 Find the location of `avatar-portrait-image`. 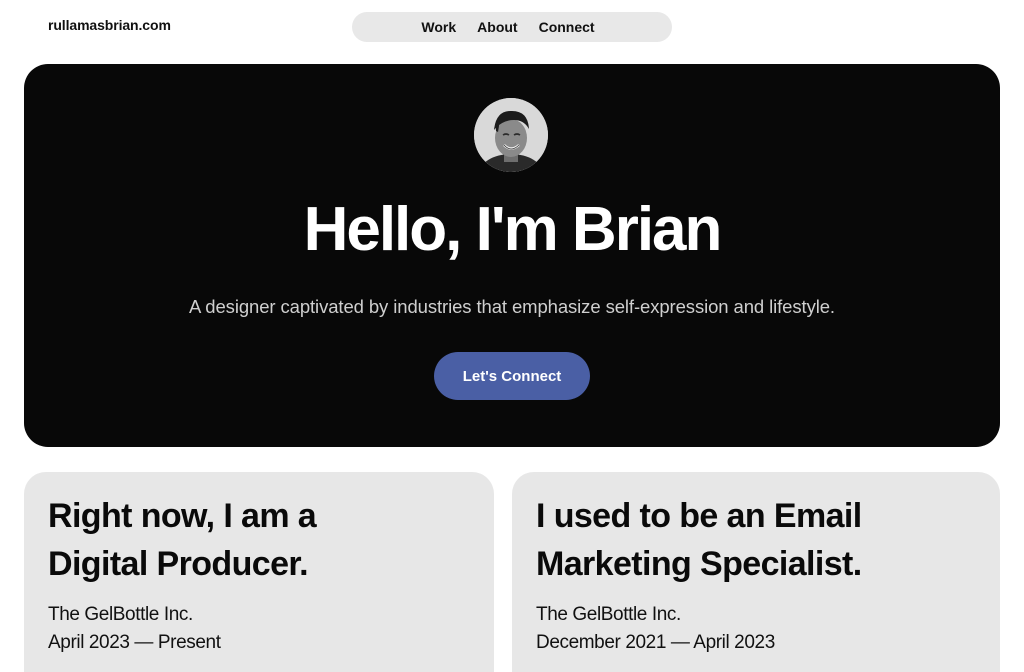

avatar-portrait-image is located at coordinates (511, 135).